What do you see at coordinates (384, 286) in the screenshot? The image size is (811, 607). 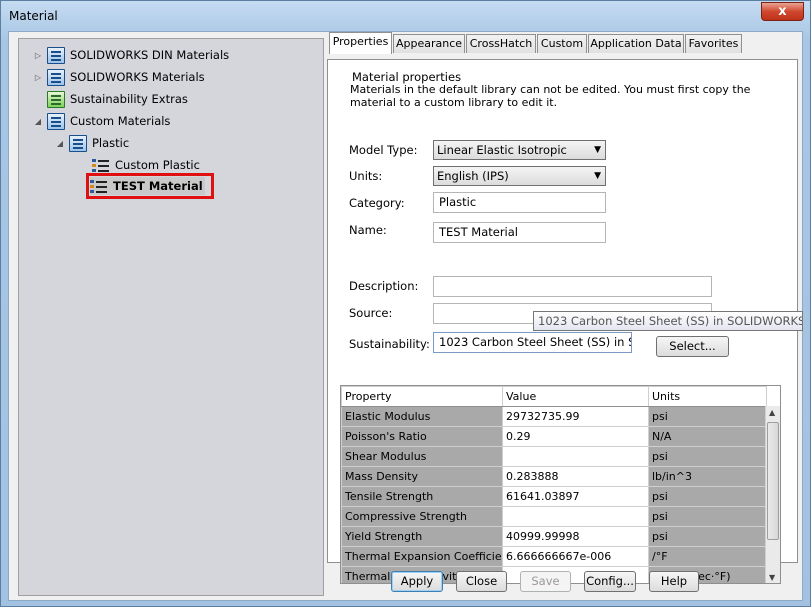 I see `description-label: Description:` at bounding box center [384, 286].